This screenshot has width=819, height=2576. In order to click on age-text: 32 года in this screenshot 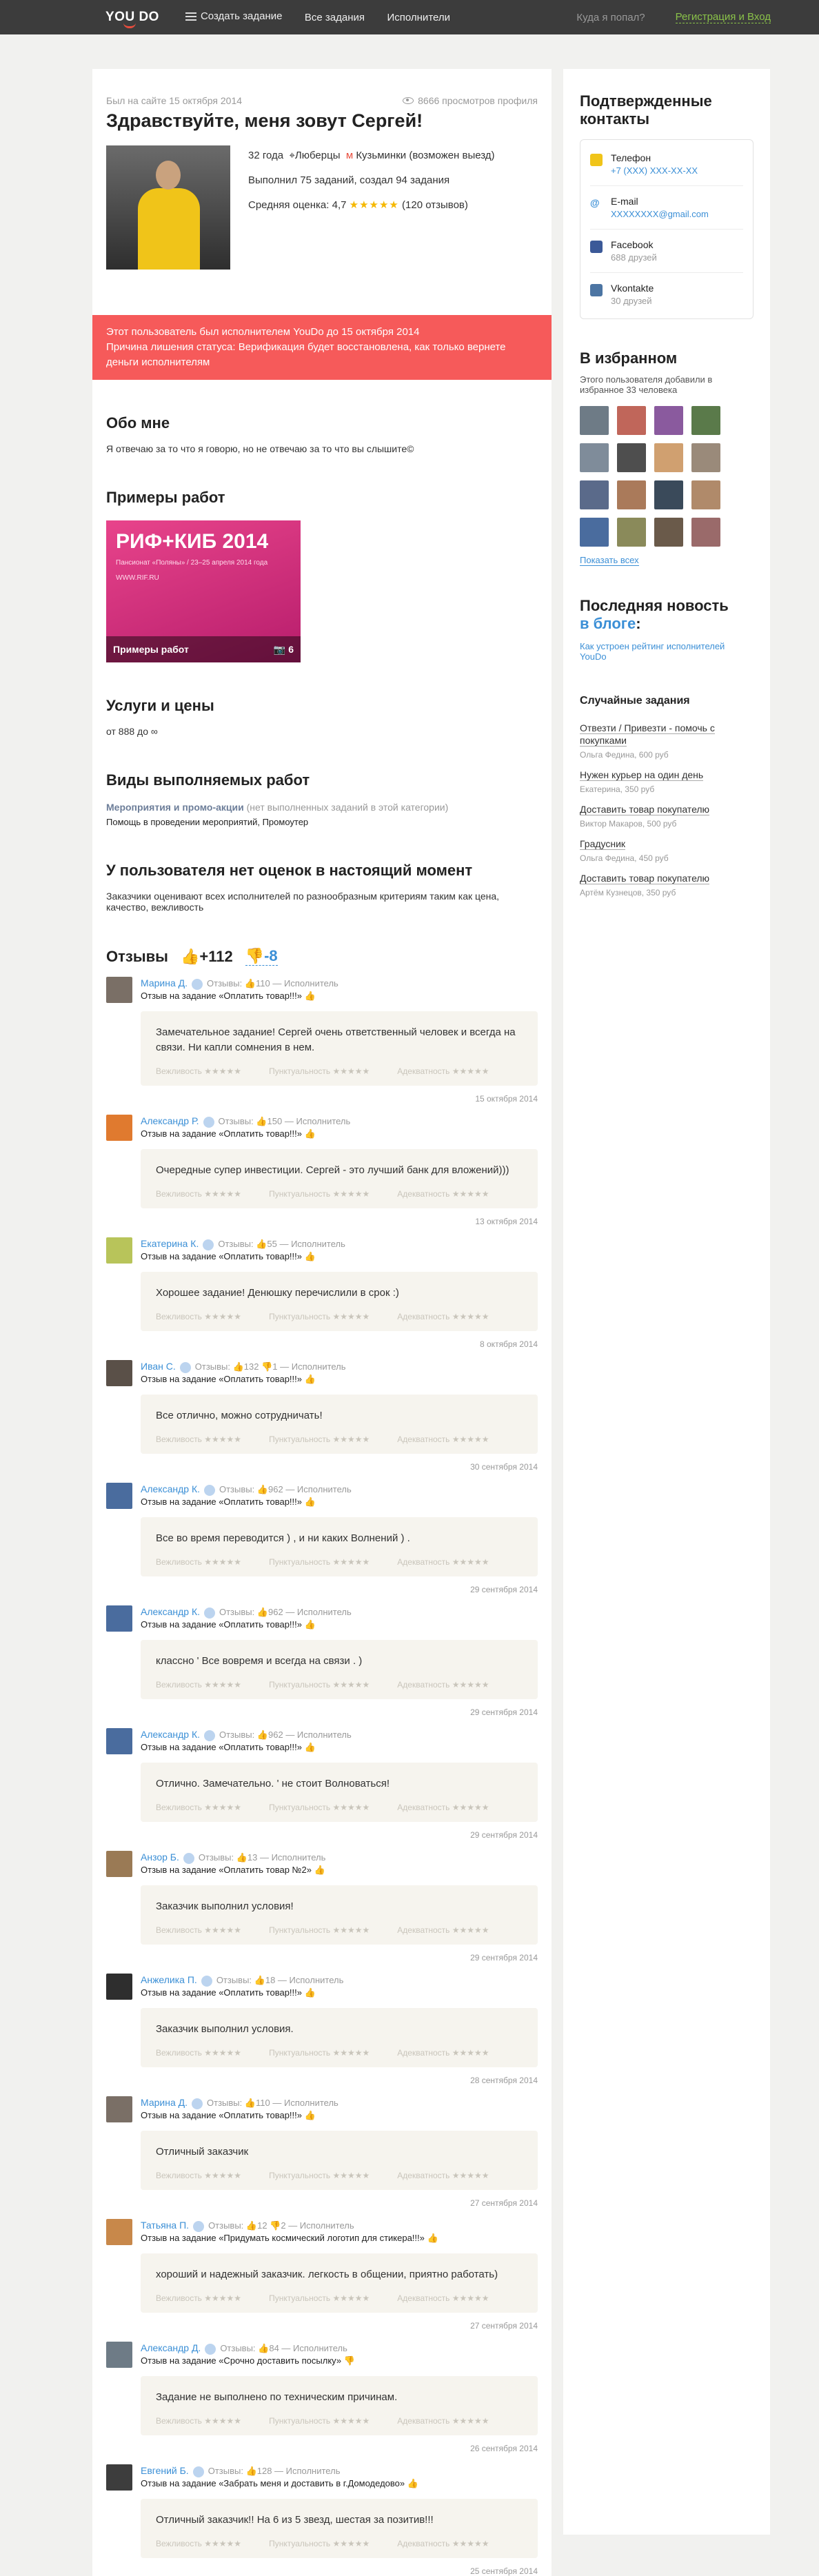, I will do `click(266, 155)`.